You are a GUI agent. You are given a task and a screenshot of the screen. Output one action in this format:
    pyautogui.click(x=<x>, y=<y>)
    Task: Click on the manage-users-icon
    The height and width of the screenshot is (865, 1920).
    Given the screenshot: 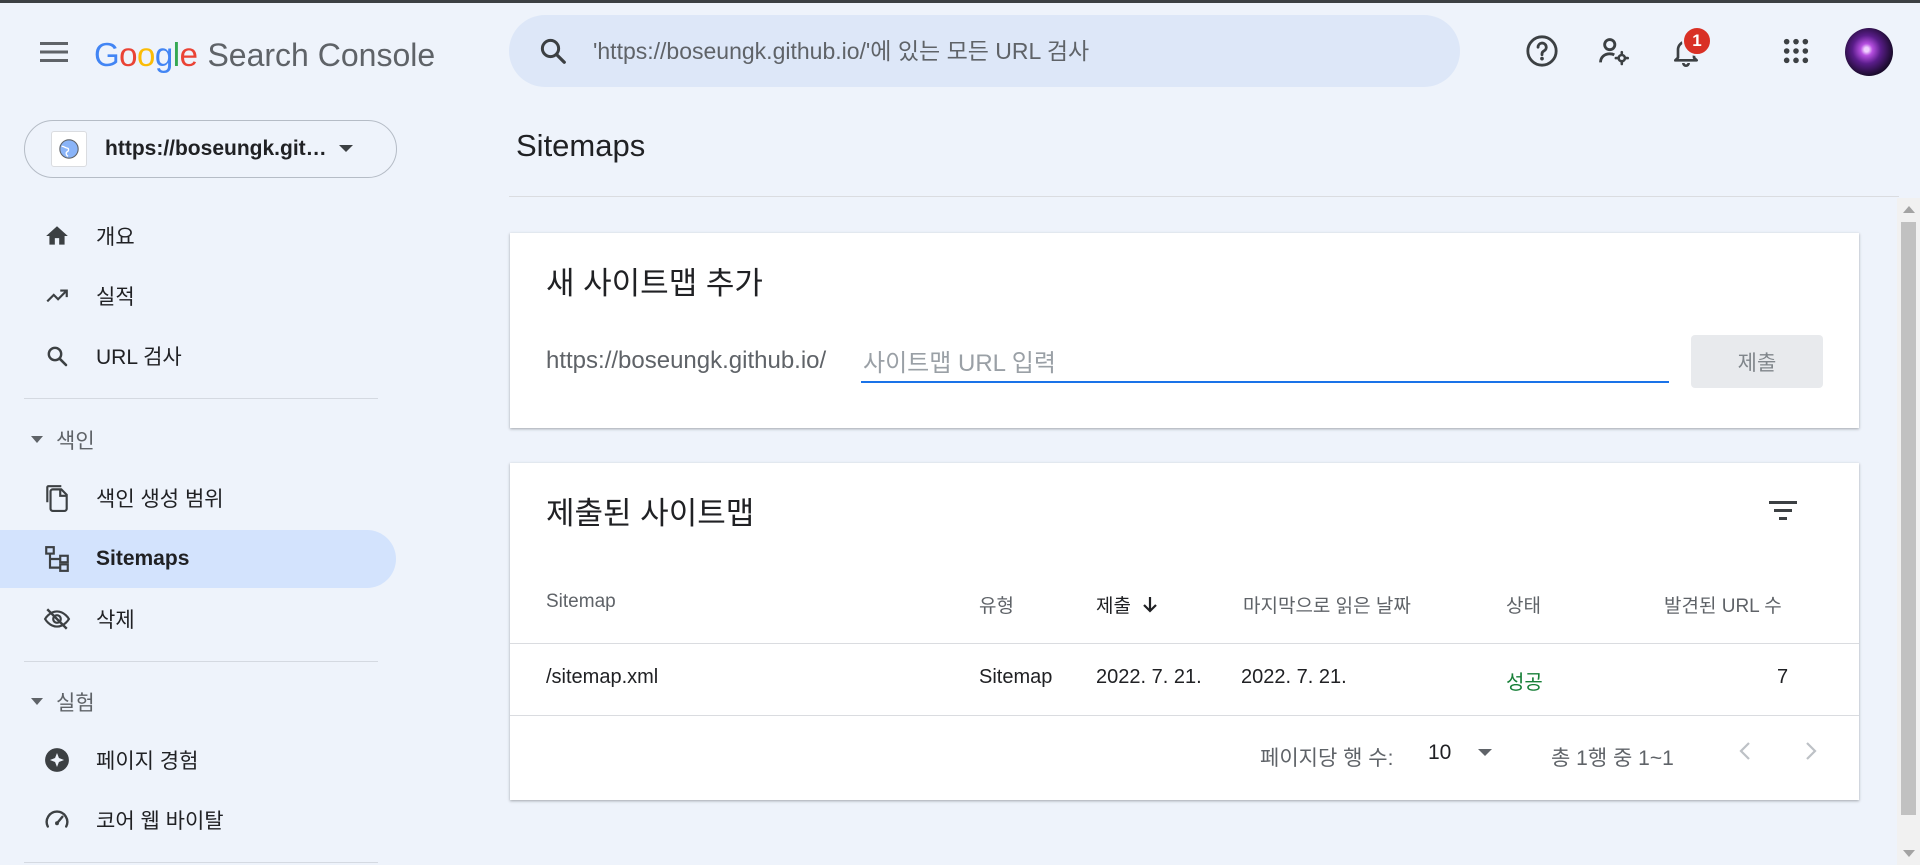 What is the action you would take?
    pyautogui.click(x=1614, y=51)
    